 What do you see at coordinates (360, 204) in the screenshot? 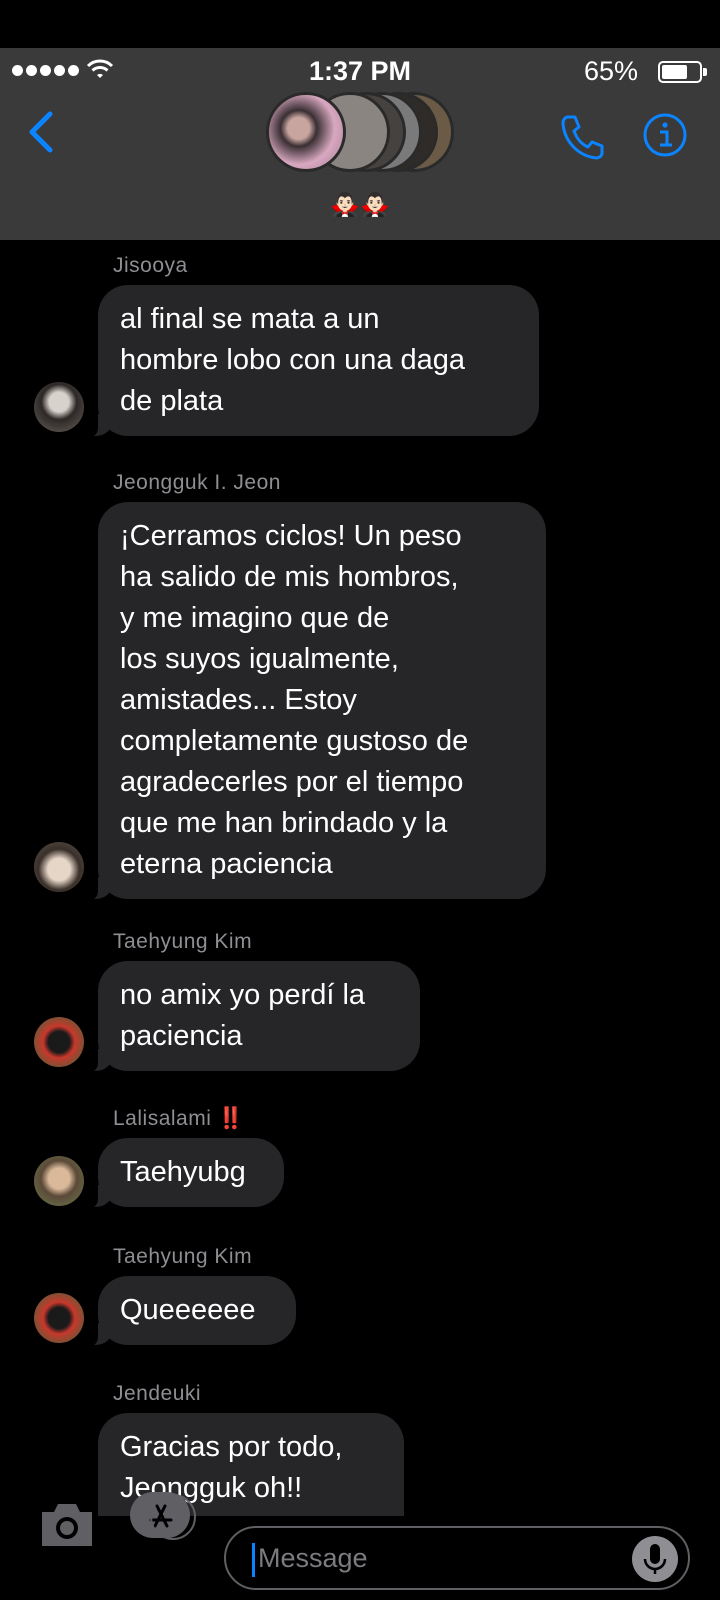
I see `group-name: 🧛🏻‍♂️🧛🏻‍♂️` at bounding box center [360, 204].